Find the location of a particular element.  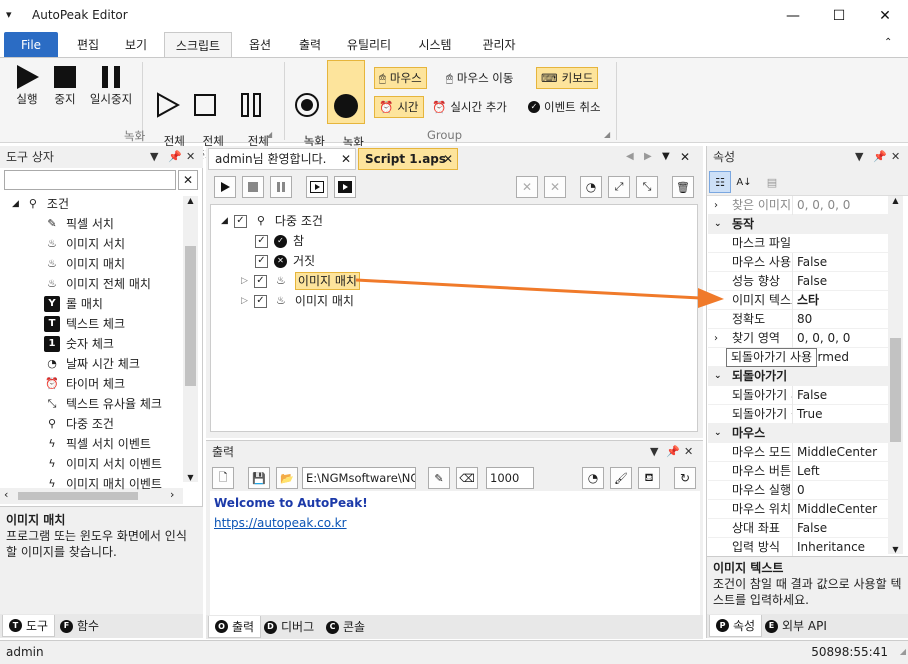

menu-file: File is located at coordinates (31, 45).